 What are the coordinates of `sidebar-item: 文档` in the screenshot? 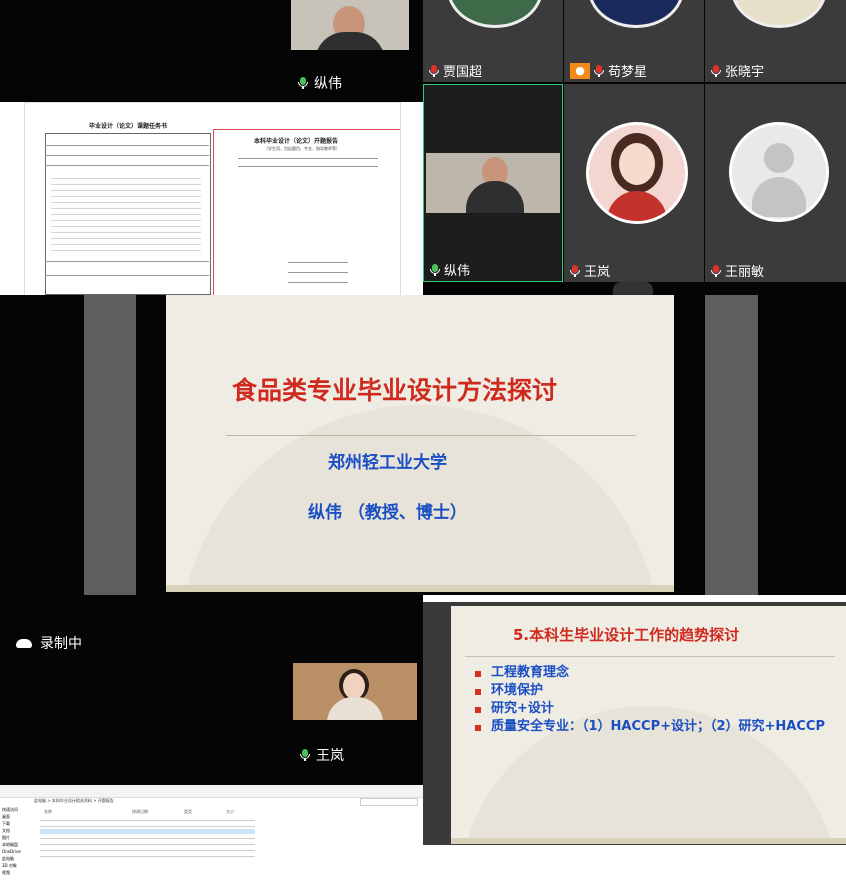 It's located at (6, 831).